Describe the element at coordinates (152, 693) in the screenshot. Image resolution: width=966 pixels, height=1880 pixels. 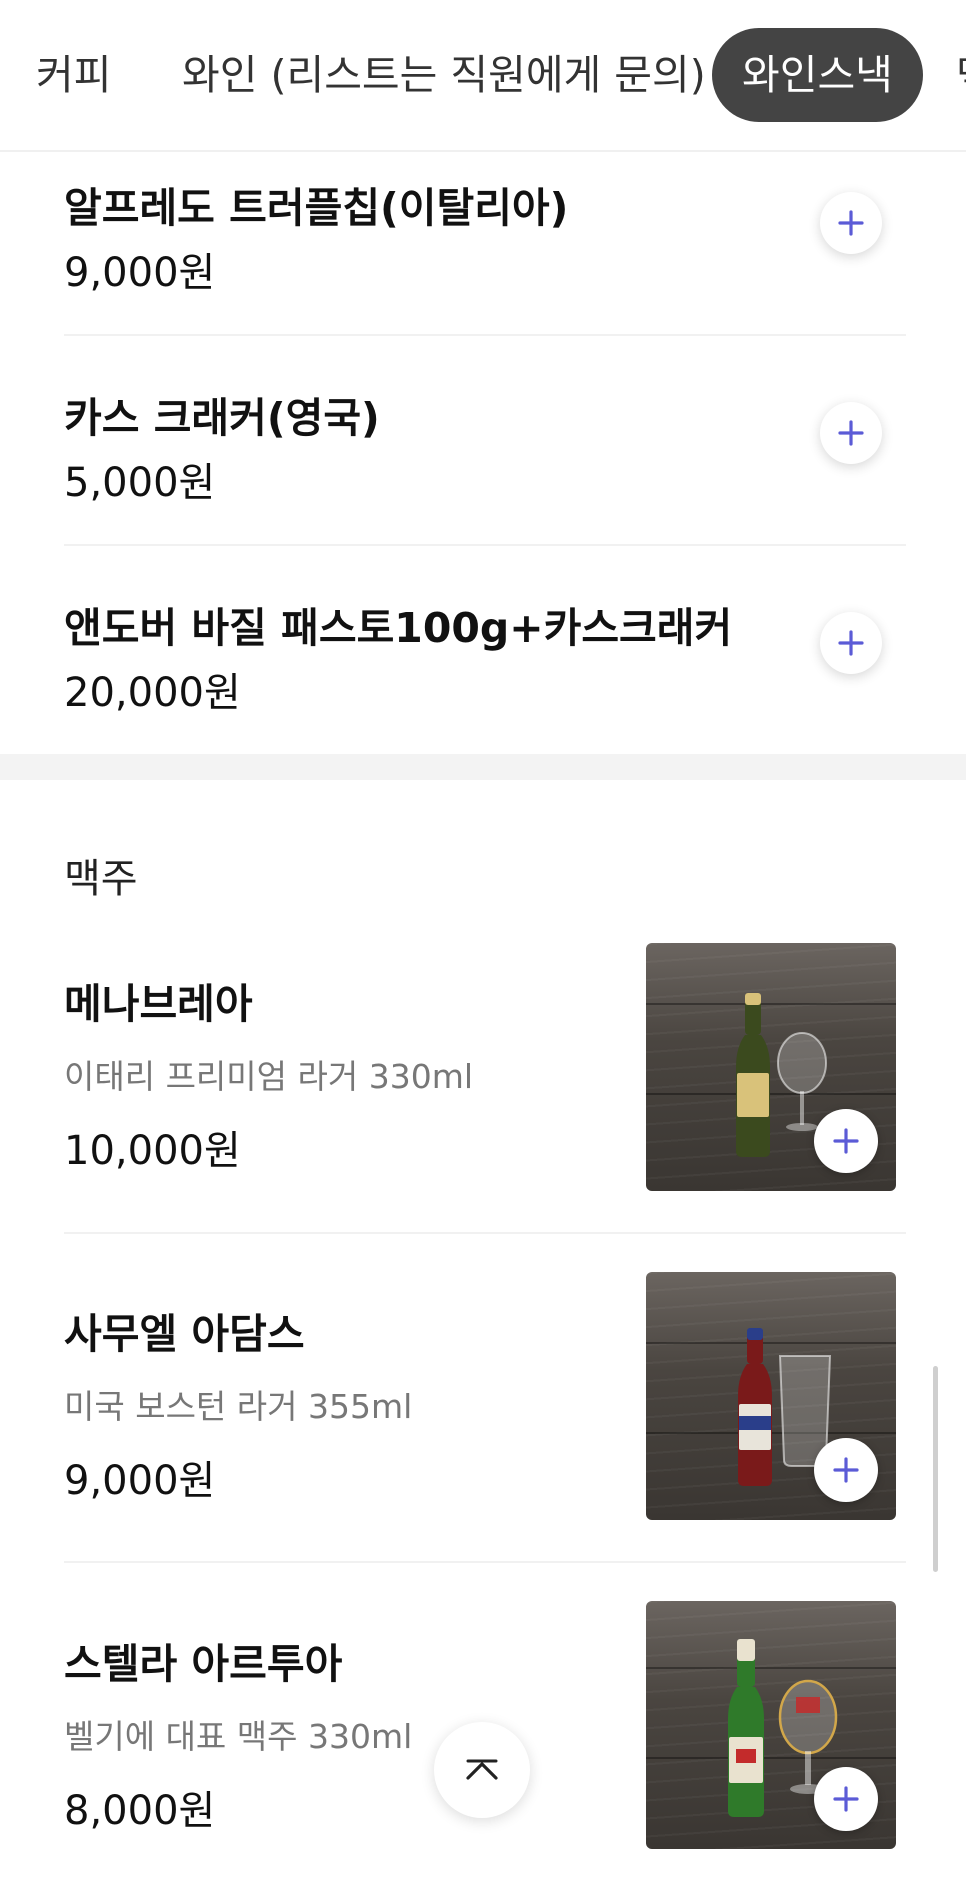
I see `item-price: 20,000원` at that location.